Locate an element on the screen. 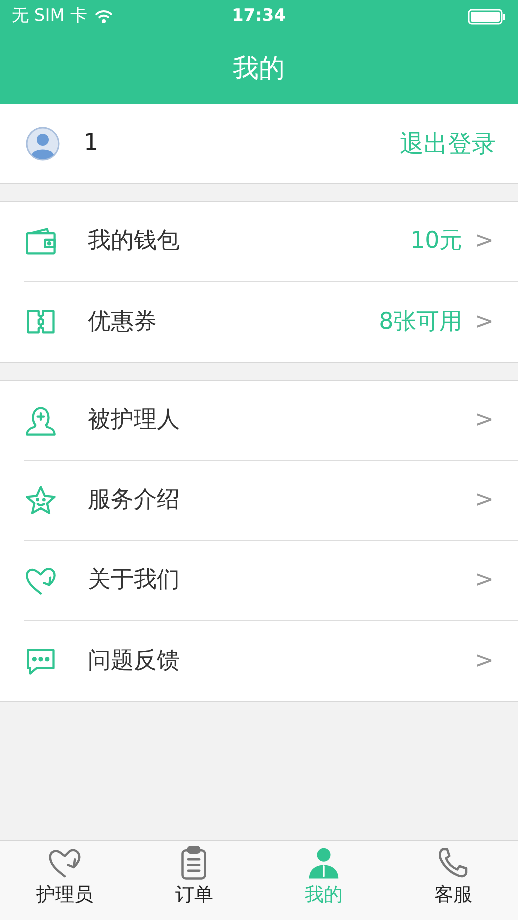 Image resolution: width=518 pixels, height=920 pixels. menu-item: 我的钱包 10元 > is located at coordinates (271, 242).